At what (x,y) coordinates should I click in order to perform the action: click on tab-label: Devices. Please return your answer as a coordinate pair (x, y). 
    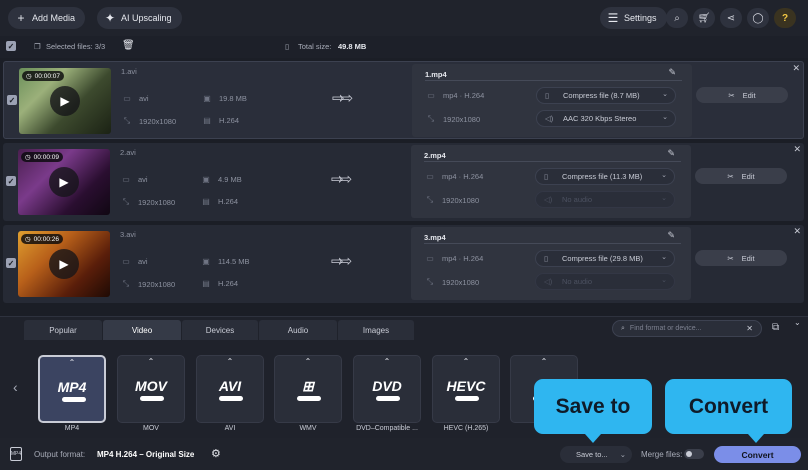
    Looking at the image, I should click on (220, 330).